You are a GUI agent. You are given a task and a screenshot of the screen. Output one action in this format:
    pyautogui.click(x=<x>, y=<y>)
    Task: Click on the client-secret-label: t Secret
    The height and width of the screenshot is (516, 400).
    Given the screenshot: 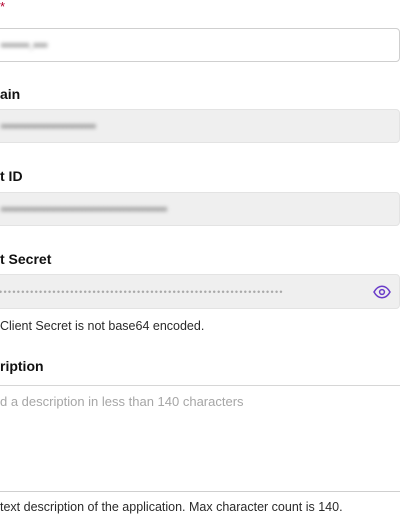 What is the action you would take?
    pyautogui.click(x=26, y=259)
    